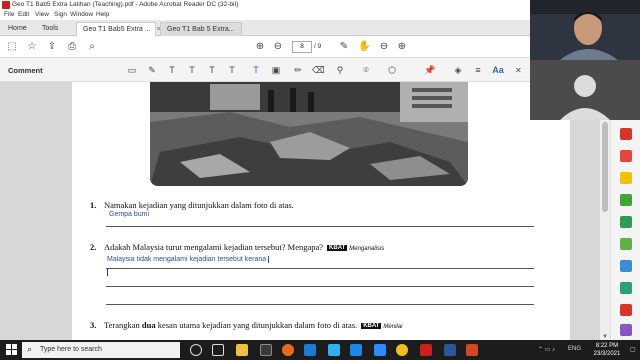 The width and height of the screenshot is (640, 360). I want to click on task-view-icon, so click(218, 350).